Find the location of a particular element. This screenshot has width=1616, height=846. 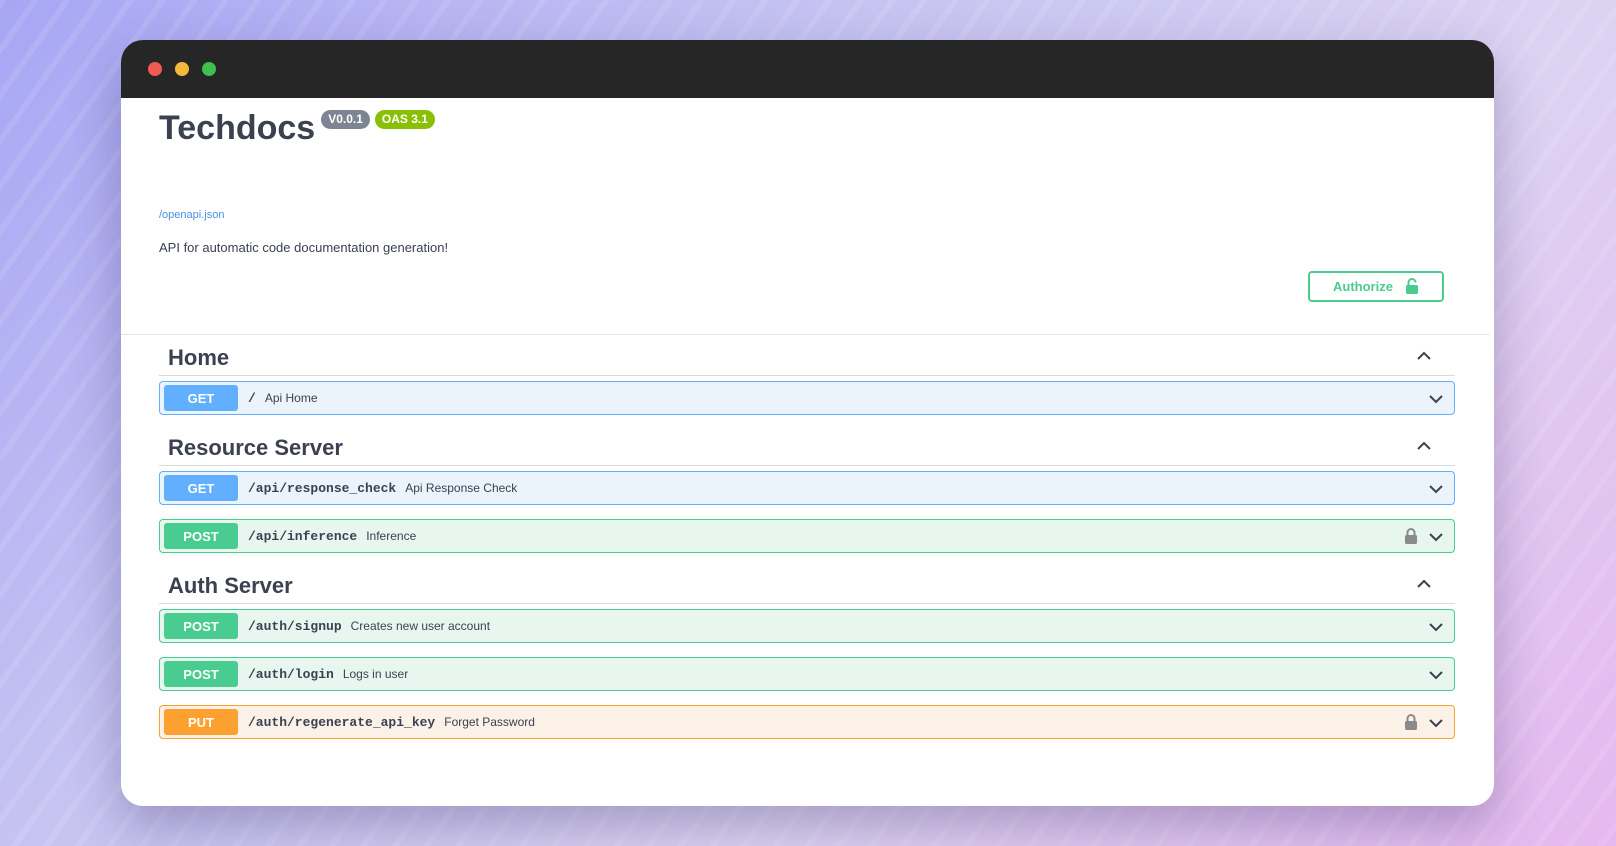

authorize-button: Authorize is located at coordinates (1376, 286).